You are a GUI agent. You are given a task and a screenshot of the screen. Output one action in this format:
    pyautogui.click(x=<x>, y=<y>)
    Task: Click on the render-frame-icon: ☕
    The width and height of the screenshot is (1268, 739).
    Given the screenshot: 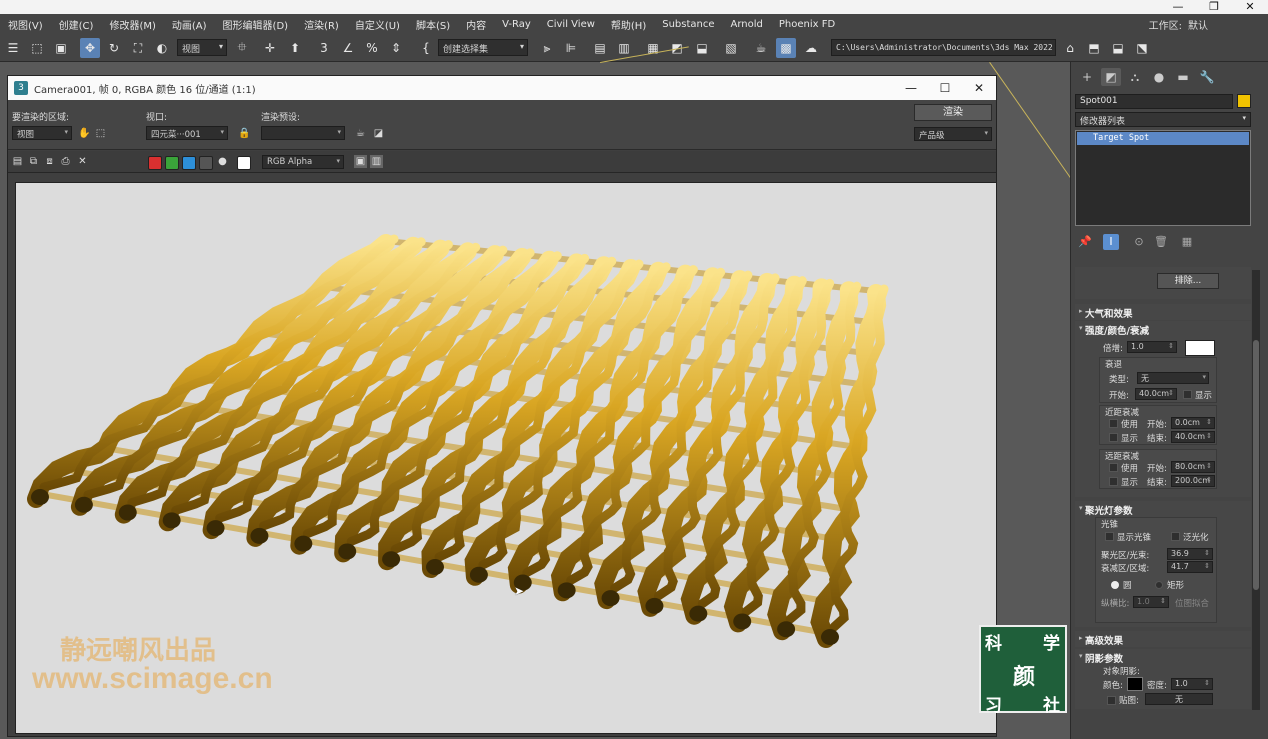 What is the action you would take?
    pyautogui.click(x=761, y=48)
    